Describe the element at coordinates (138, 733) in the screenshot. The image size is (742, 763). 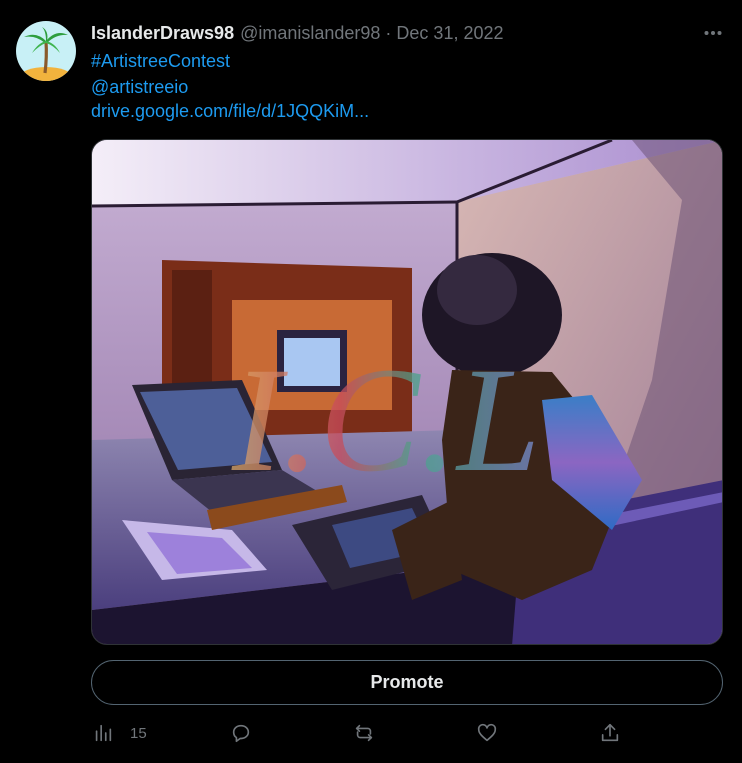
I see `analytics-count: 15` at that location.